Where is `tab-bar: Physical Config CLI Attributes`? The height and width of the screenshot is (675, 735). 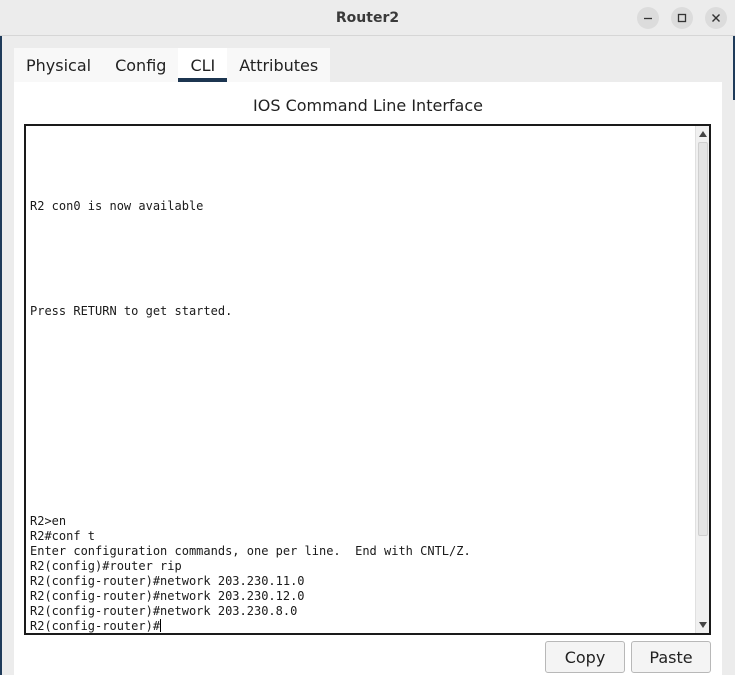
tab-bar: Physical Config CLI Attributes is located at coordinates (172, 65).